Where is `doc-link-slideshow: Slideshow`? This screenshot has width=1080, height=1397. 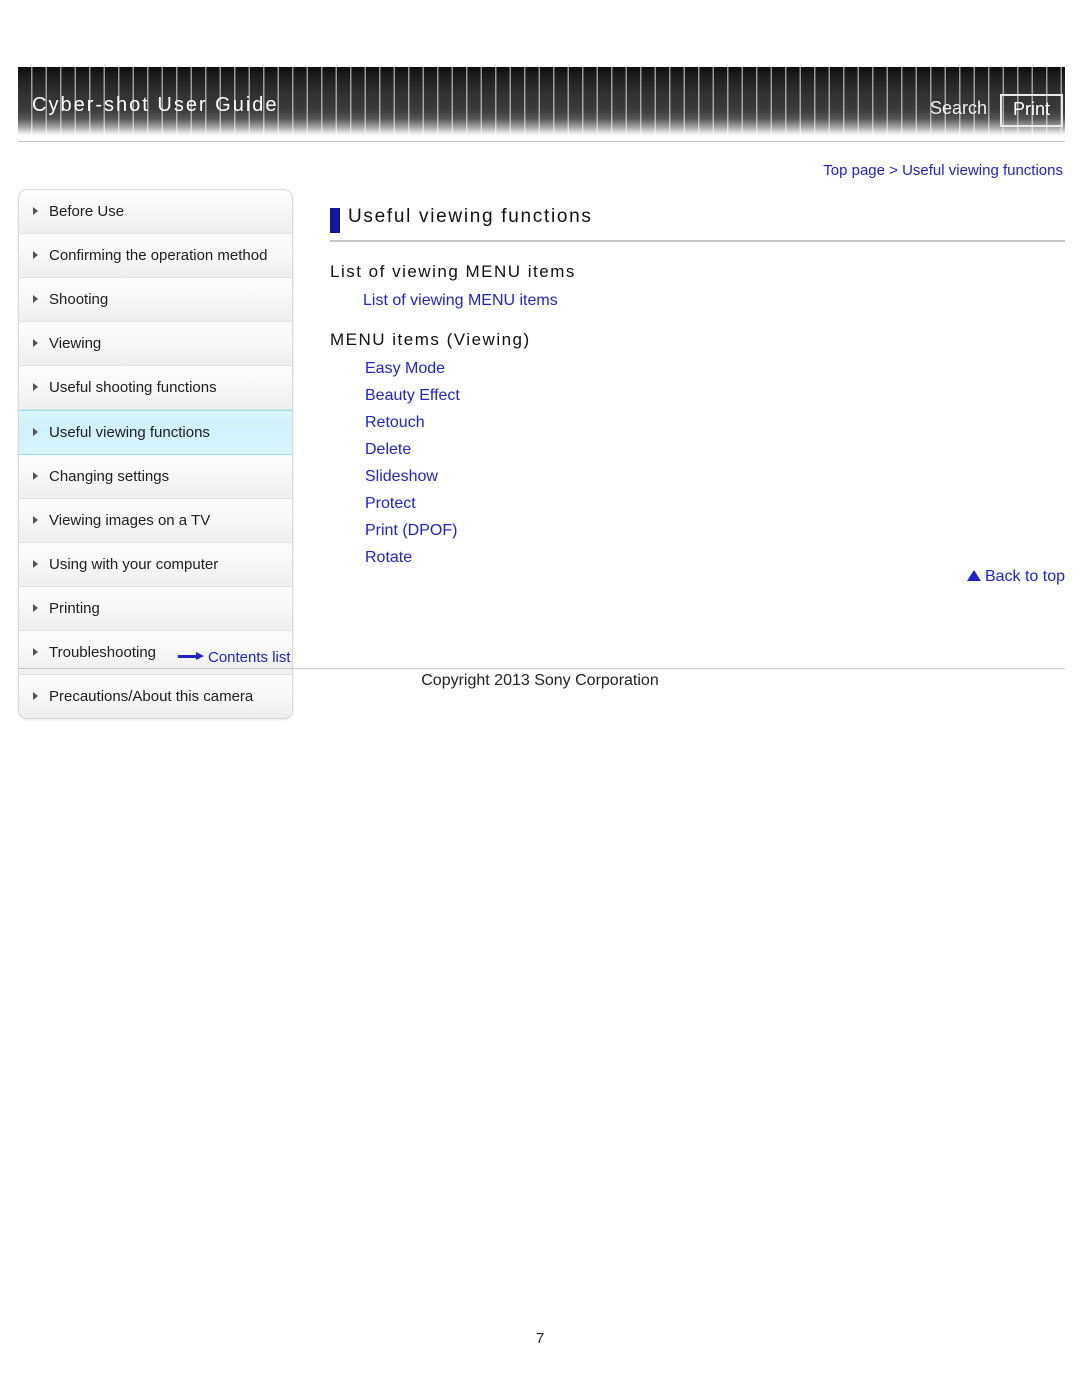
doc-link-slideshow: Slideshow is located at coordinates (715, 477).